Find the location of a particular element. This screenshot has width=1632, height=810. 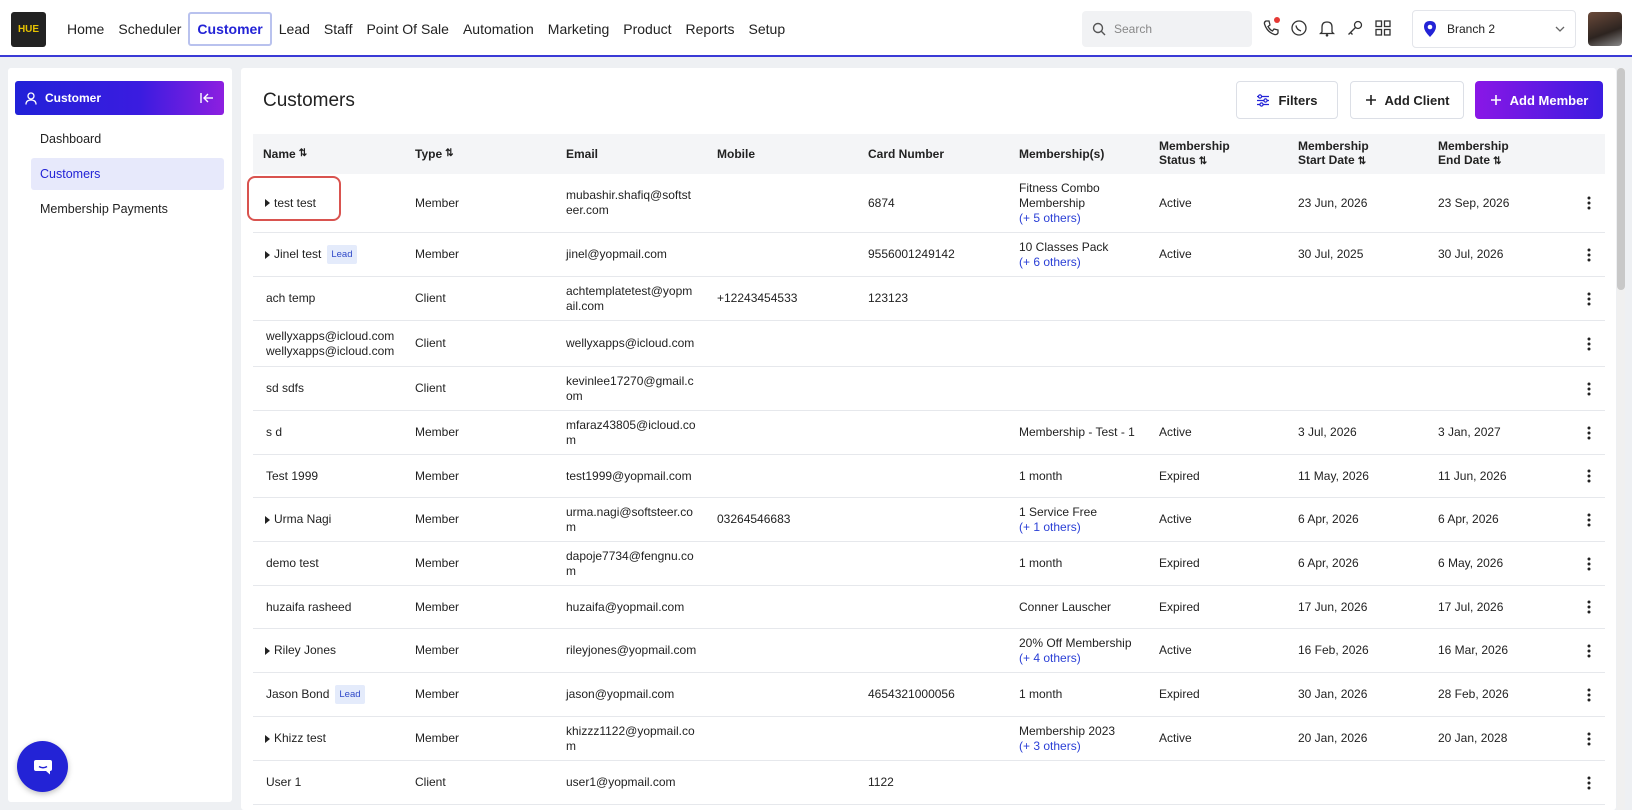

cell-name: s d is located at coordinates (274, 432).